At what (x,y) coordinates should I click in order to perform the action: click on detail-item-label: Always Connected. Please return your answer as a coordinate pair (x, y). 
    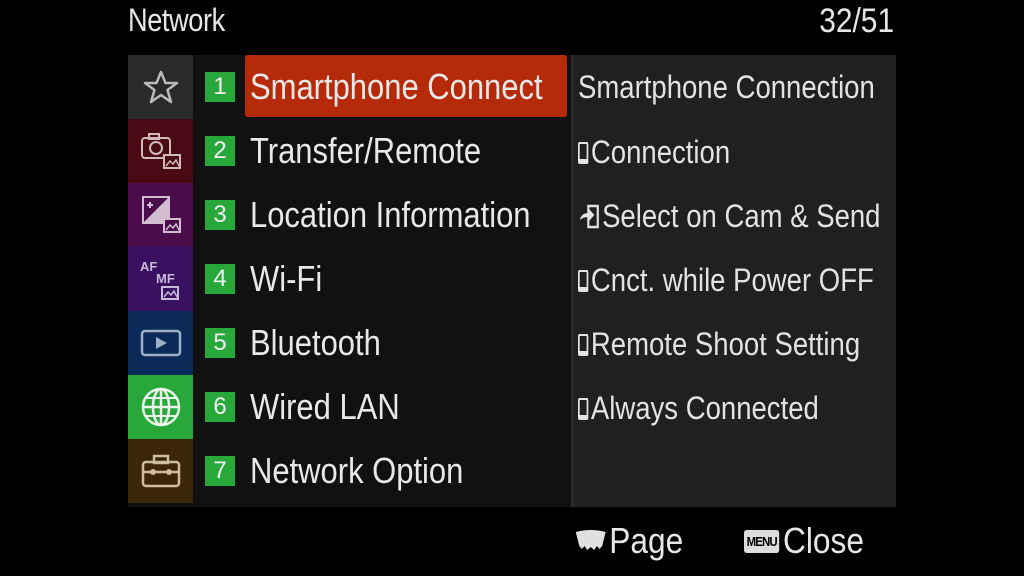
    Looking at the image, I should click on (704, 408).